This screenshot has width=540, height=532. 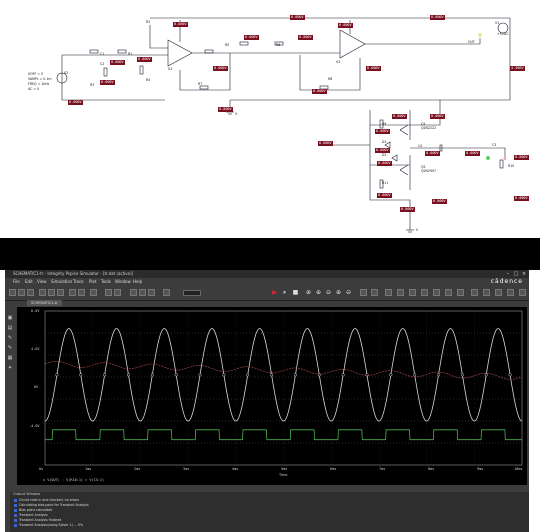 I want to click on cursor-peak-icon, so click(x=412, y=292).